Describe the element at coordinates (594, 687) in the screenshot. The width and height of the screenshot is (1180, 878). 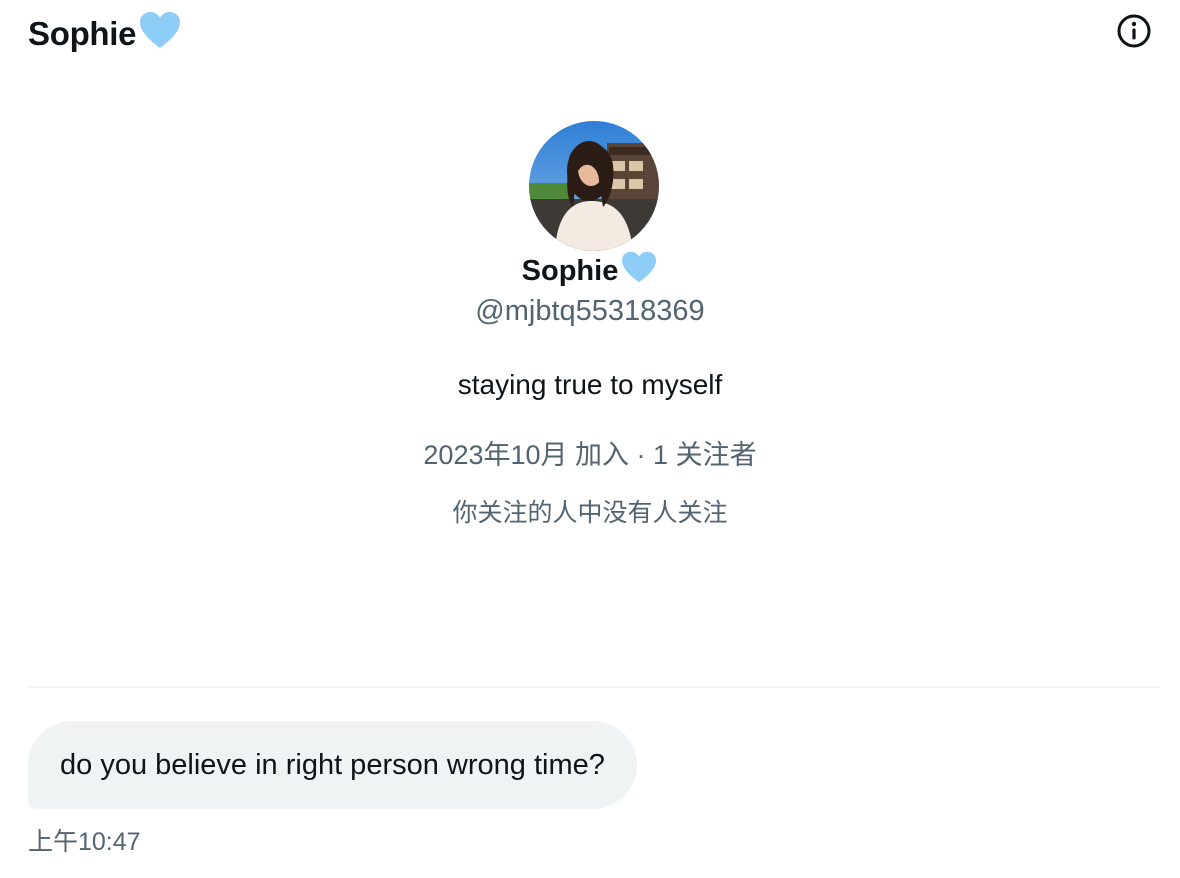
I see `divider` at that location.